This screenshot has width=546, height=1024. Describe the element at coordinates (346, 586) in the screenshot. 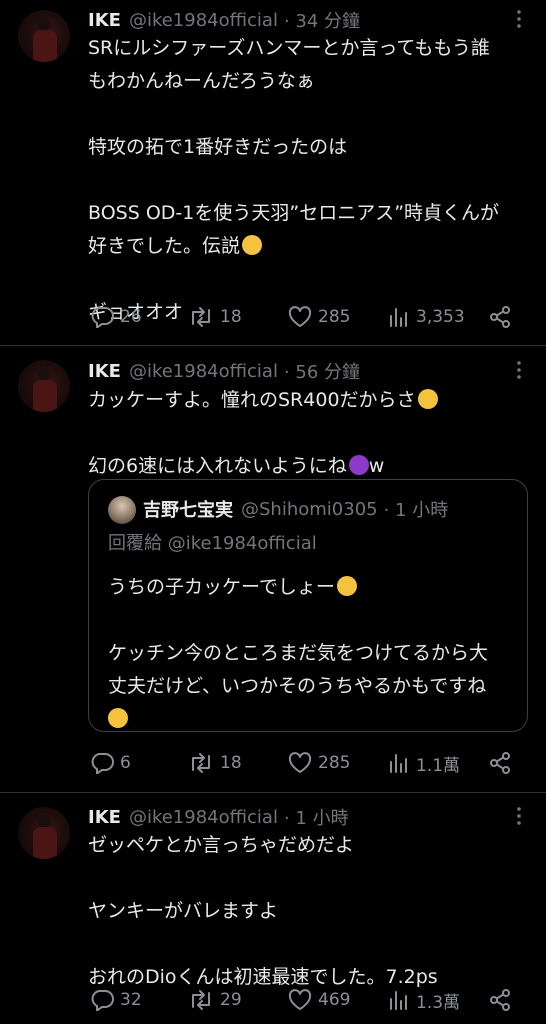

I see `yum-emoji` at that location.